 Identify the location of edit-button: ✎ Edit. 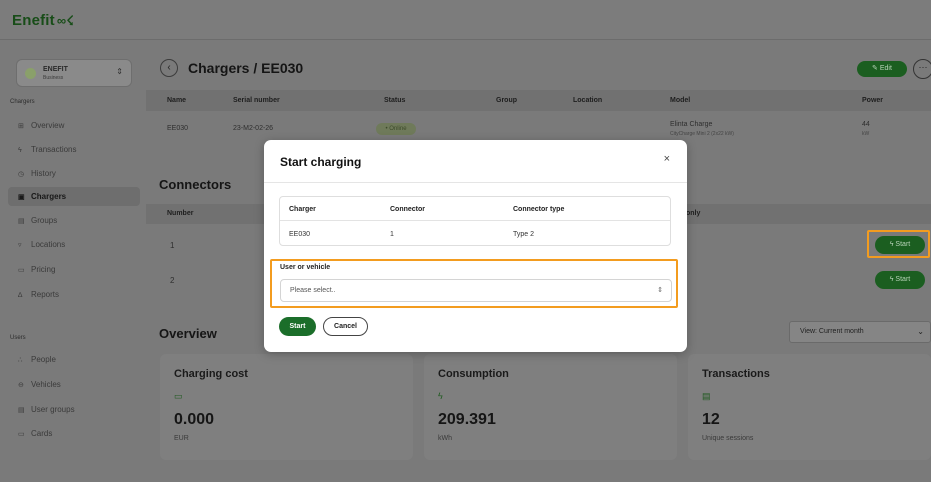
(882, 69).